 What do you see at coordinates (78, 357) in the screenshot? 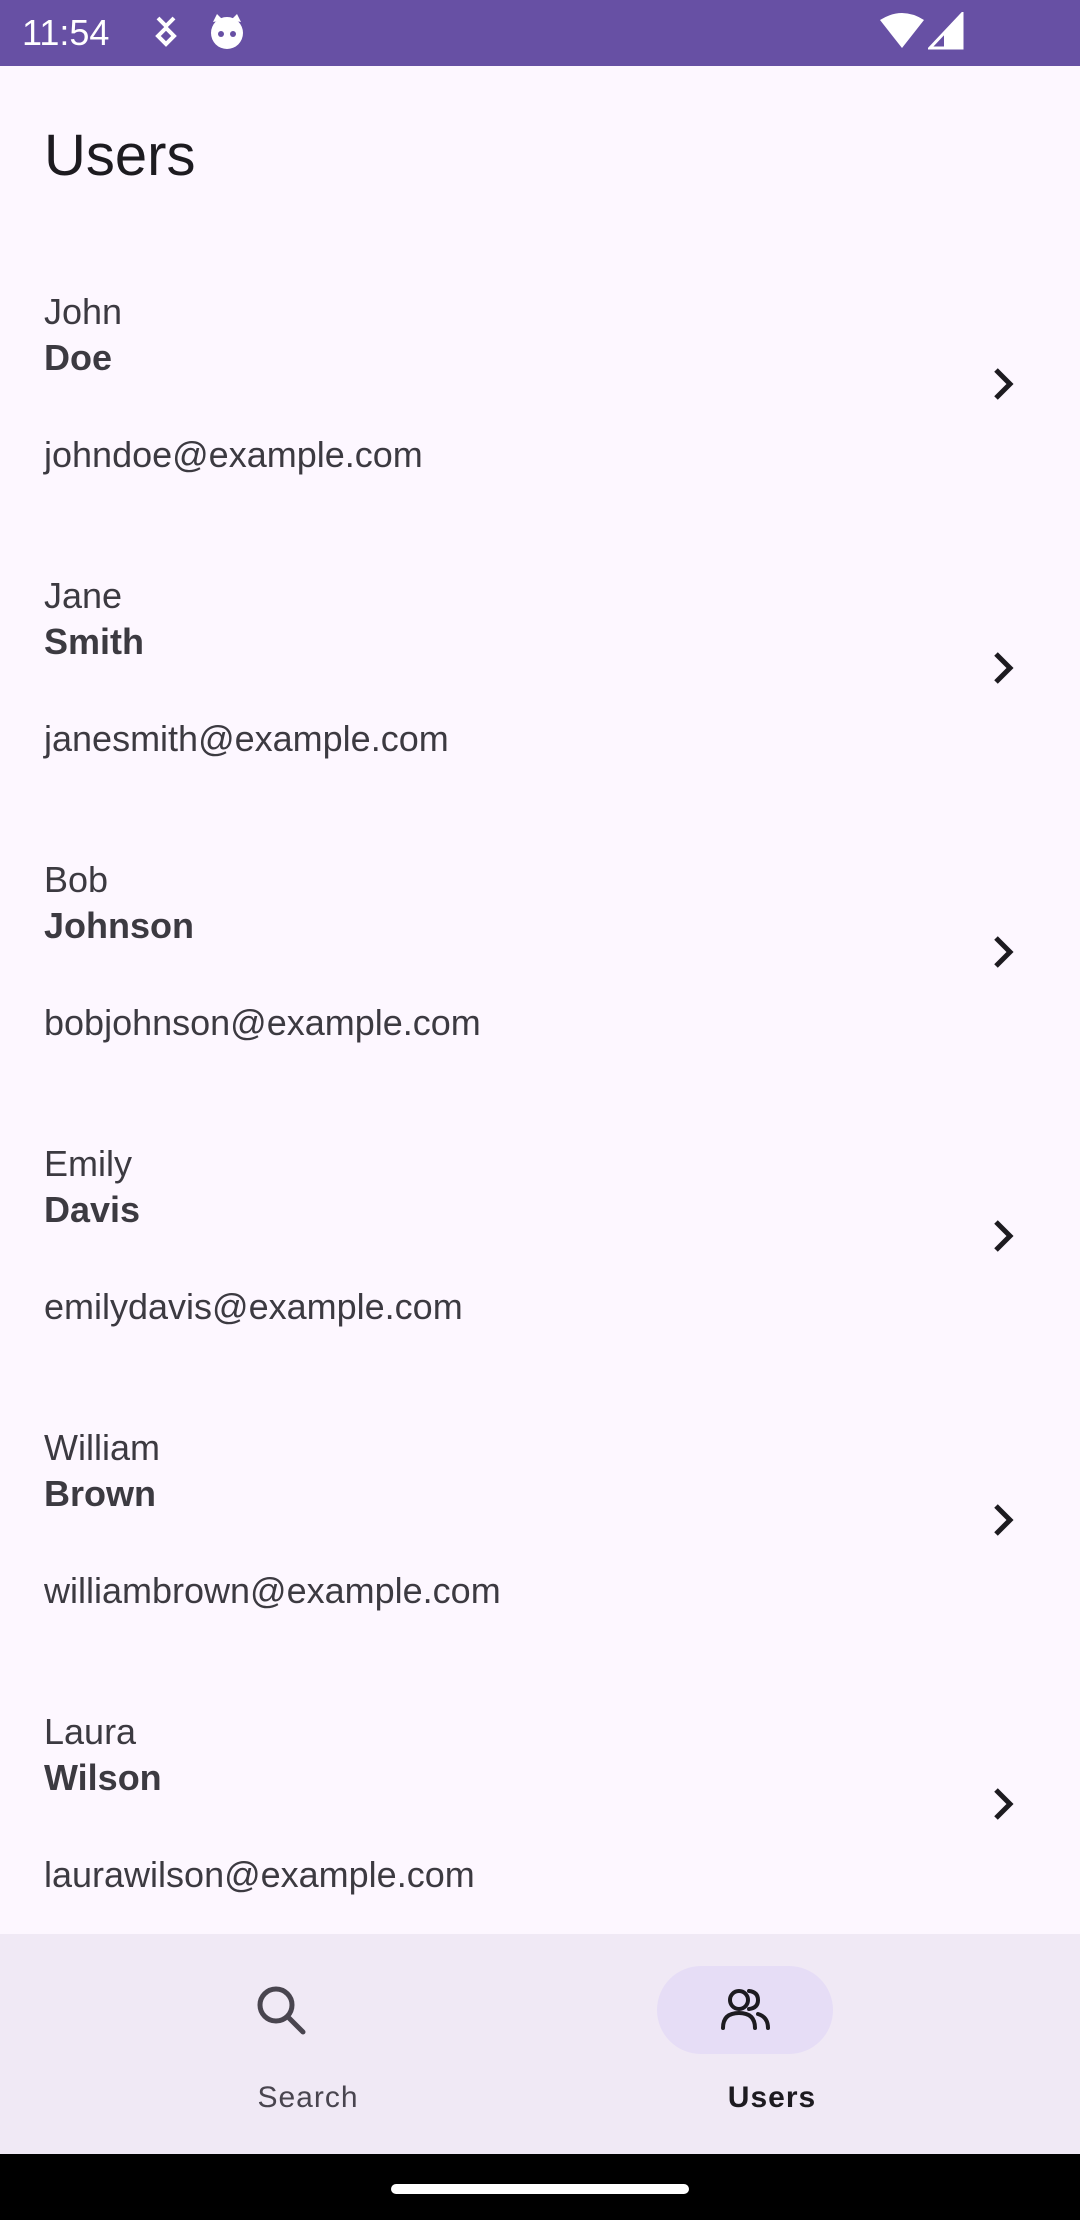
I see `user-last-name: Doe` at bounding box center [78, 357].